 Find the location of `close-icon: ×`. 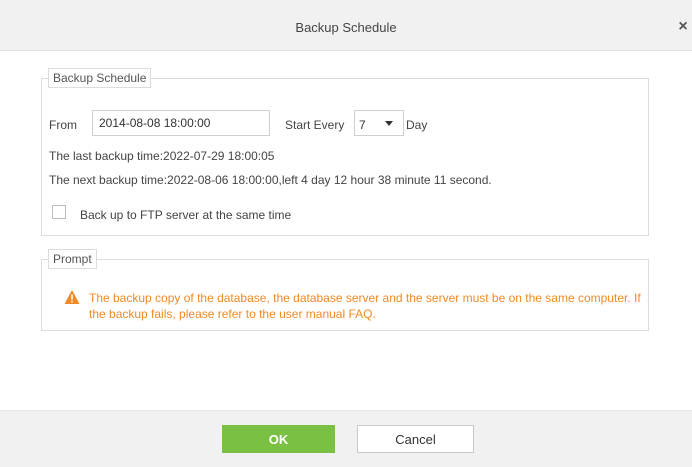

close-icon: × is located at coordinates (683, 27).